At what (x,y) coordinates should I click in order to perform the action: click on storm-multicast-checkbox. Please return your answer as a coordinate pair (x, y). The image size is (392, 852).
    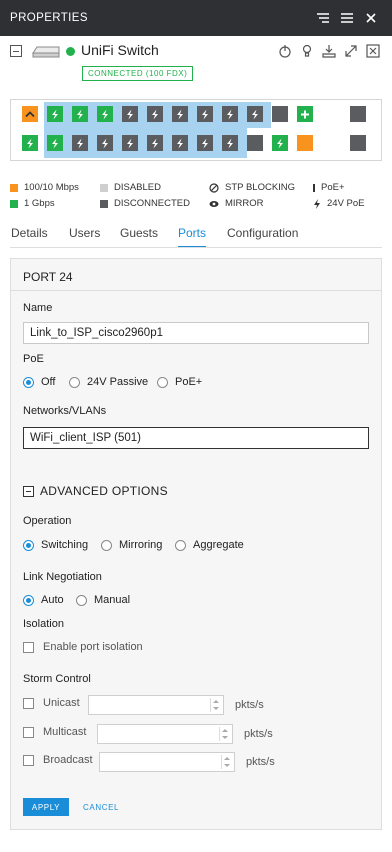
    Looking at the image, I should click on (28, 732).